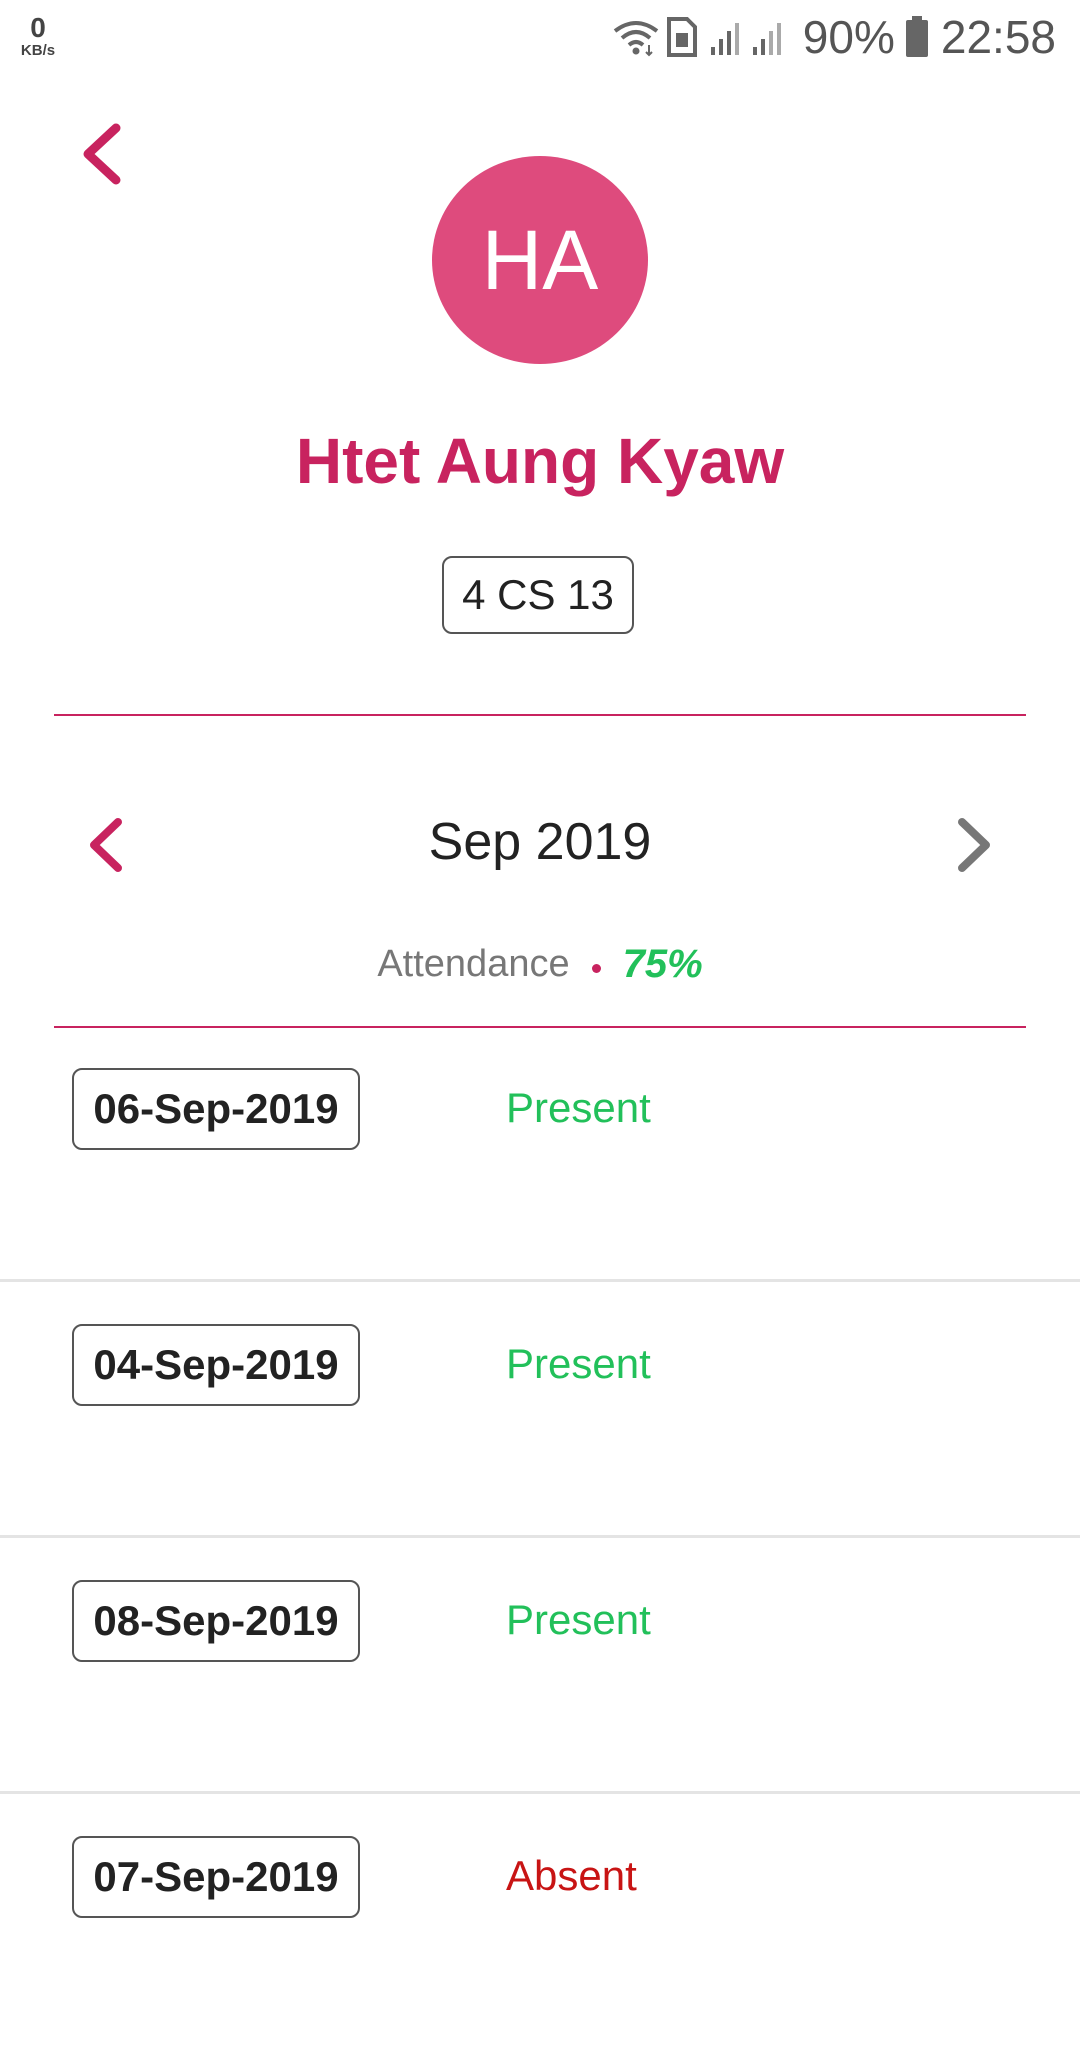 Image resolution: width=1080 pixels, height=2047 pixels. Describe the element at coordinates (596, 968) in the screenshot. I see `separator-dot` at that location.